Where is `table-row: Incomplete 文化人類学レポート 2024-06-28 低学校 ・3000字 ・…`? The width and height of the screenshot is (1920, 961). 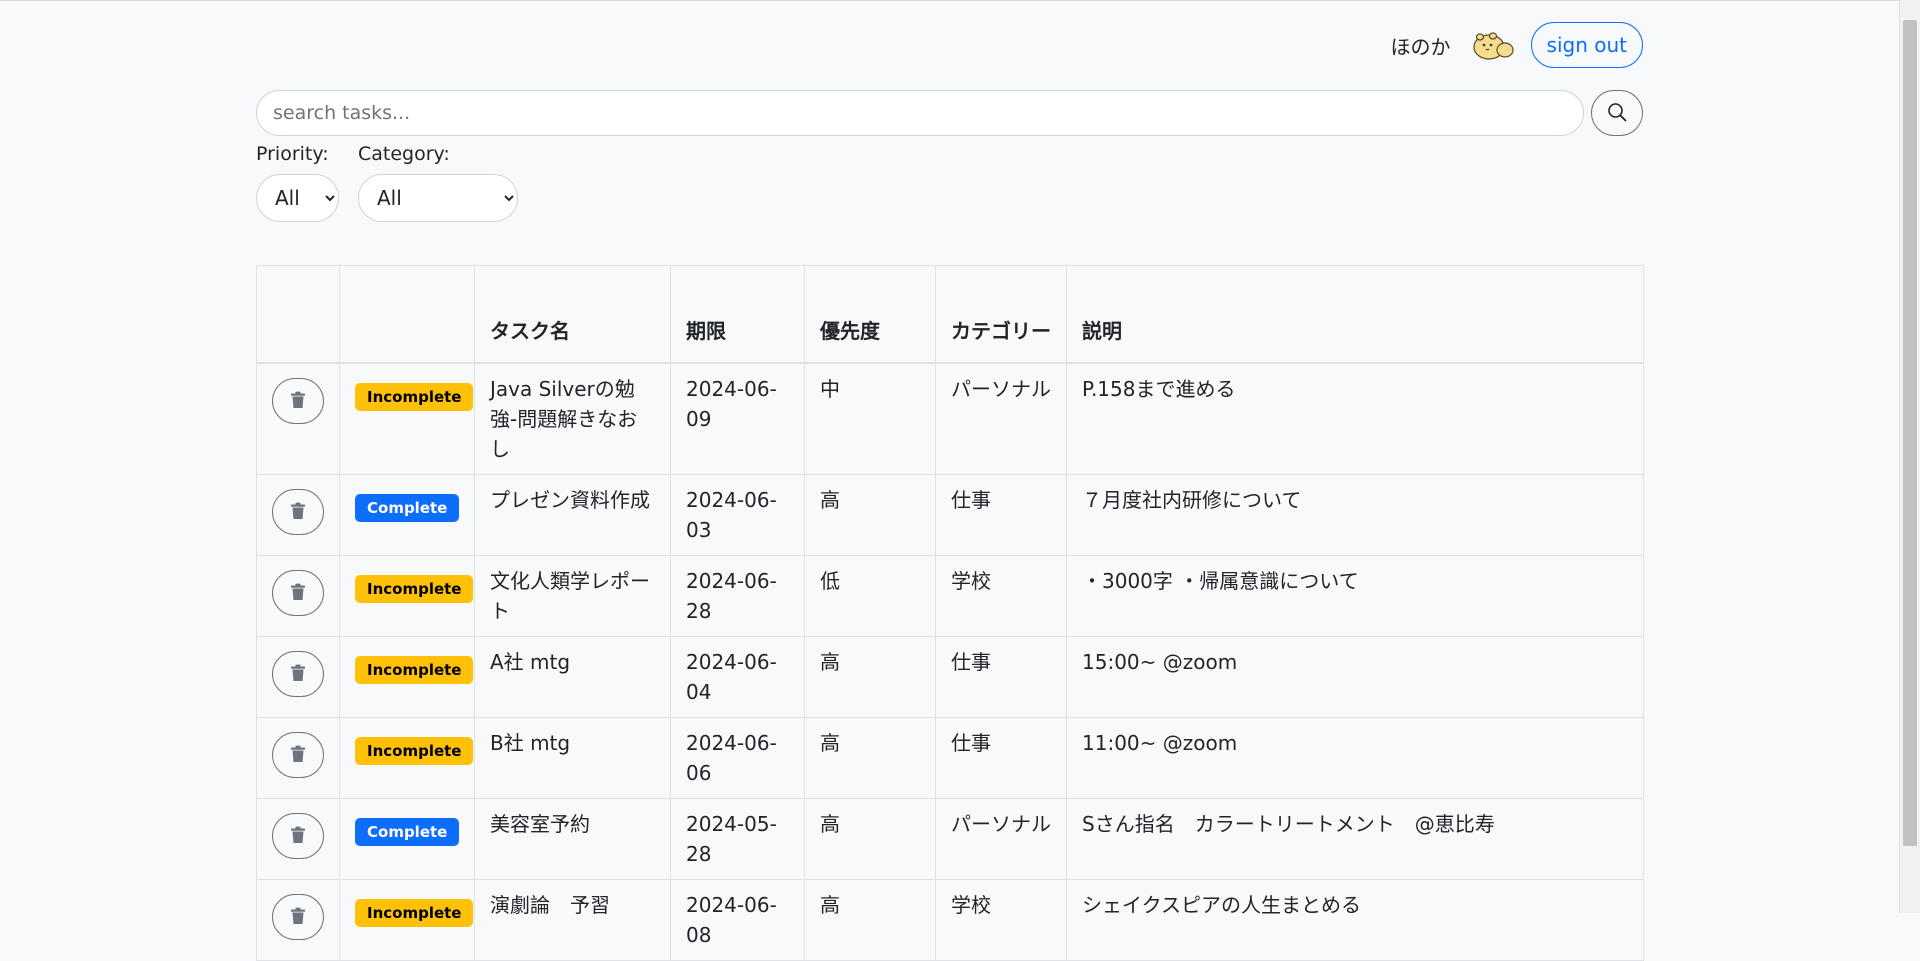 table-row: Incomplete 文化人類学レポート 2024-06-28 低学校 ・3000字 ・… is located at coordinates (950, 596).